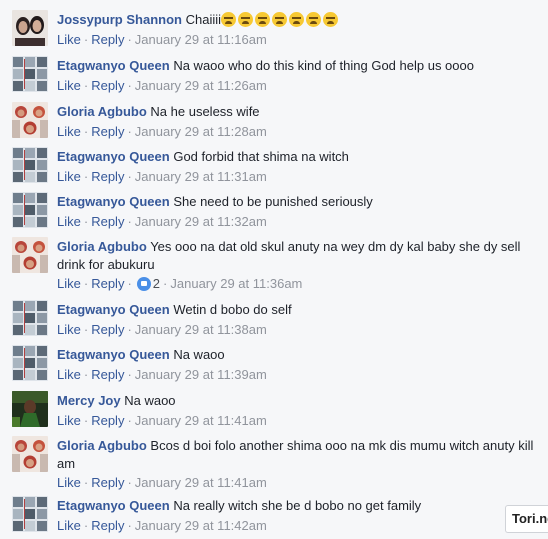 The width and height of the screenshot is (548, 539). Describe the element at coordinates (201, 221) in the screenshot. I see `comment-timestamp: January 29 at 11:32am` at that location.